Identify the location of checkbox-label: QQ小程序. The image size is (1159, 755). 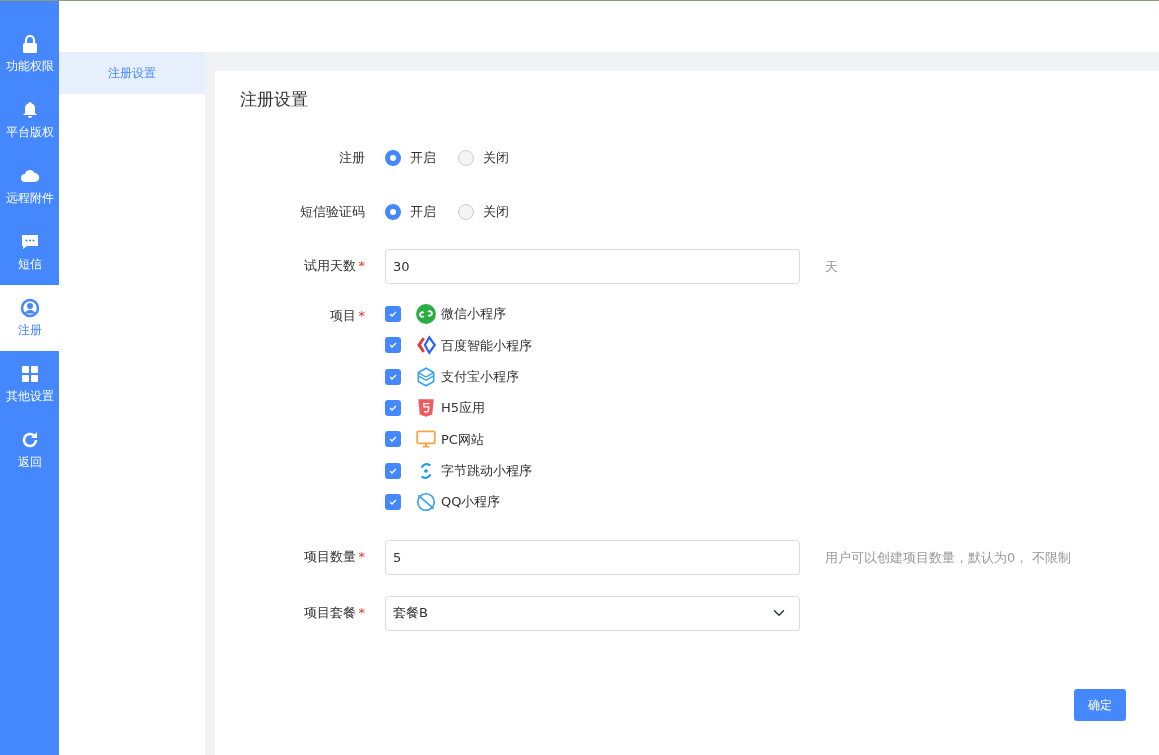
(471, 502).